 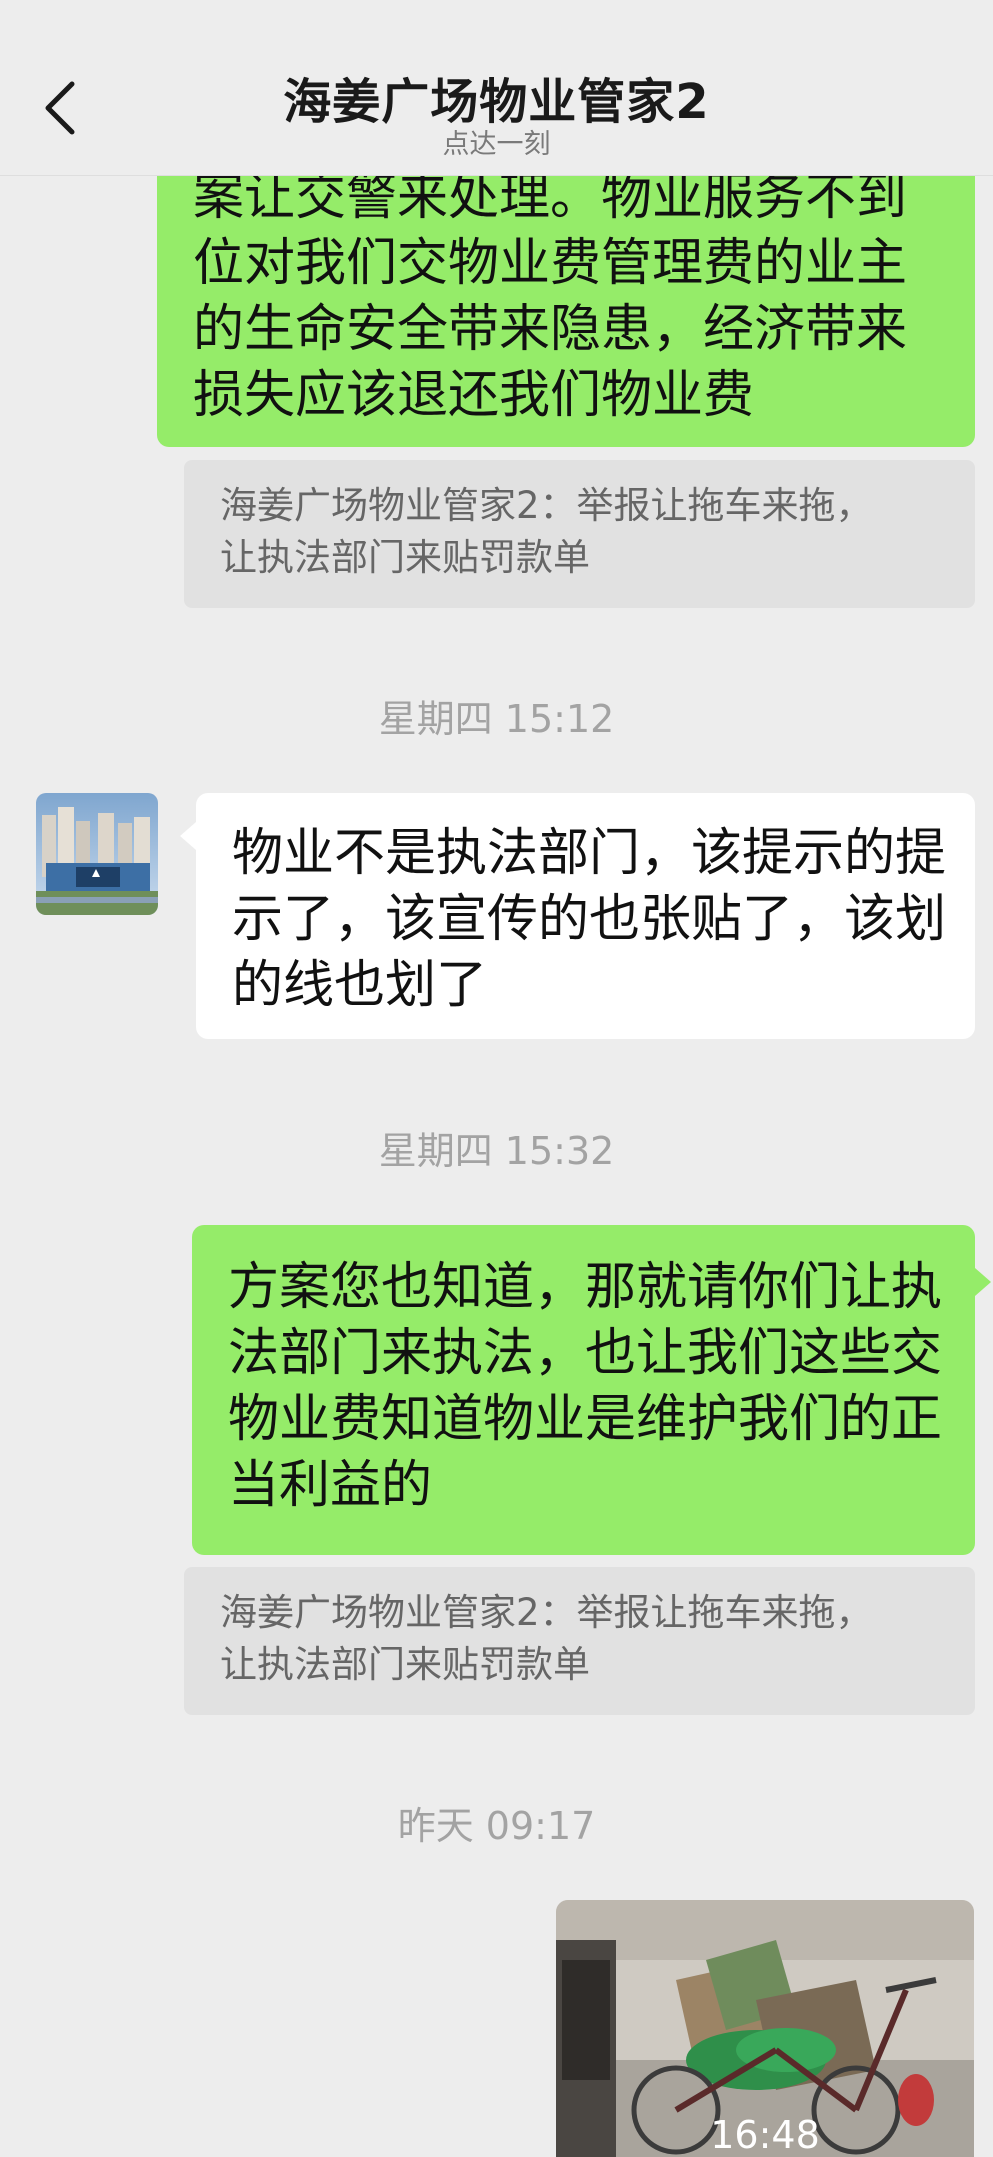 What do you see at coordinates (496, 88) in the screenshot?
I see `chat-header: 海姜广场物业管家2 点达一刻` at bounding box center [496, 88].